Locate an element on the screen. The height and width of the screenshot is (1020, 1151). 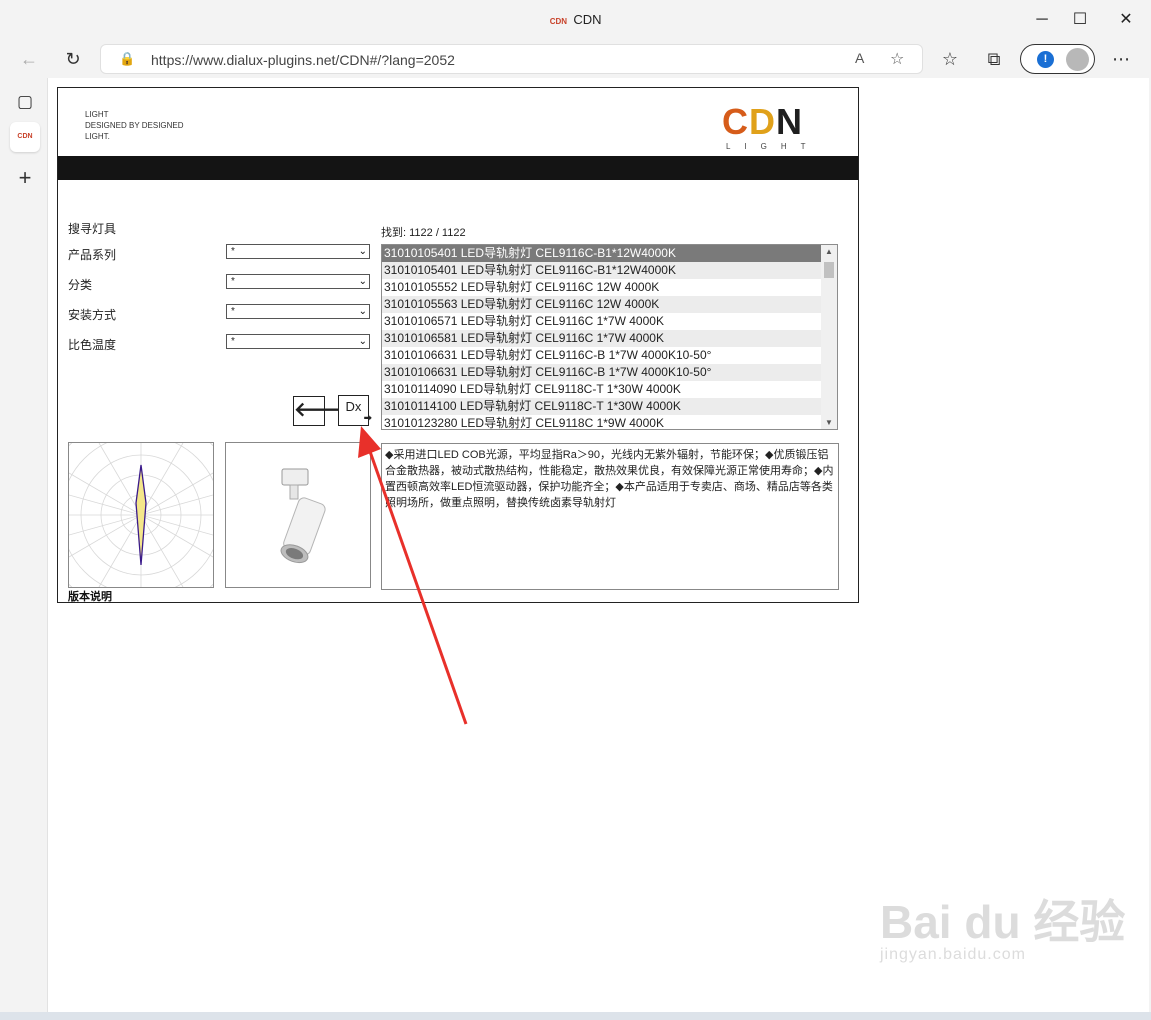
back-arrow-icon: ← is located at coordinates (29, 59).